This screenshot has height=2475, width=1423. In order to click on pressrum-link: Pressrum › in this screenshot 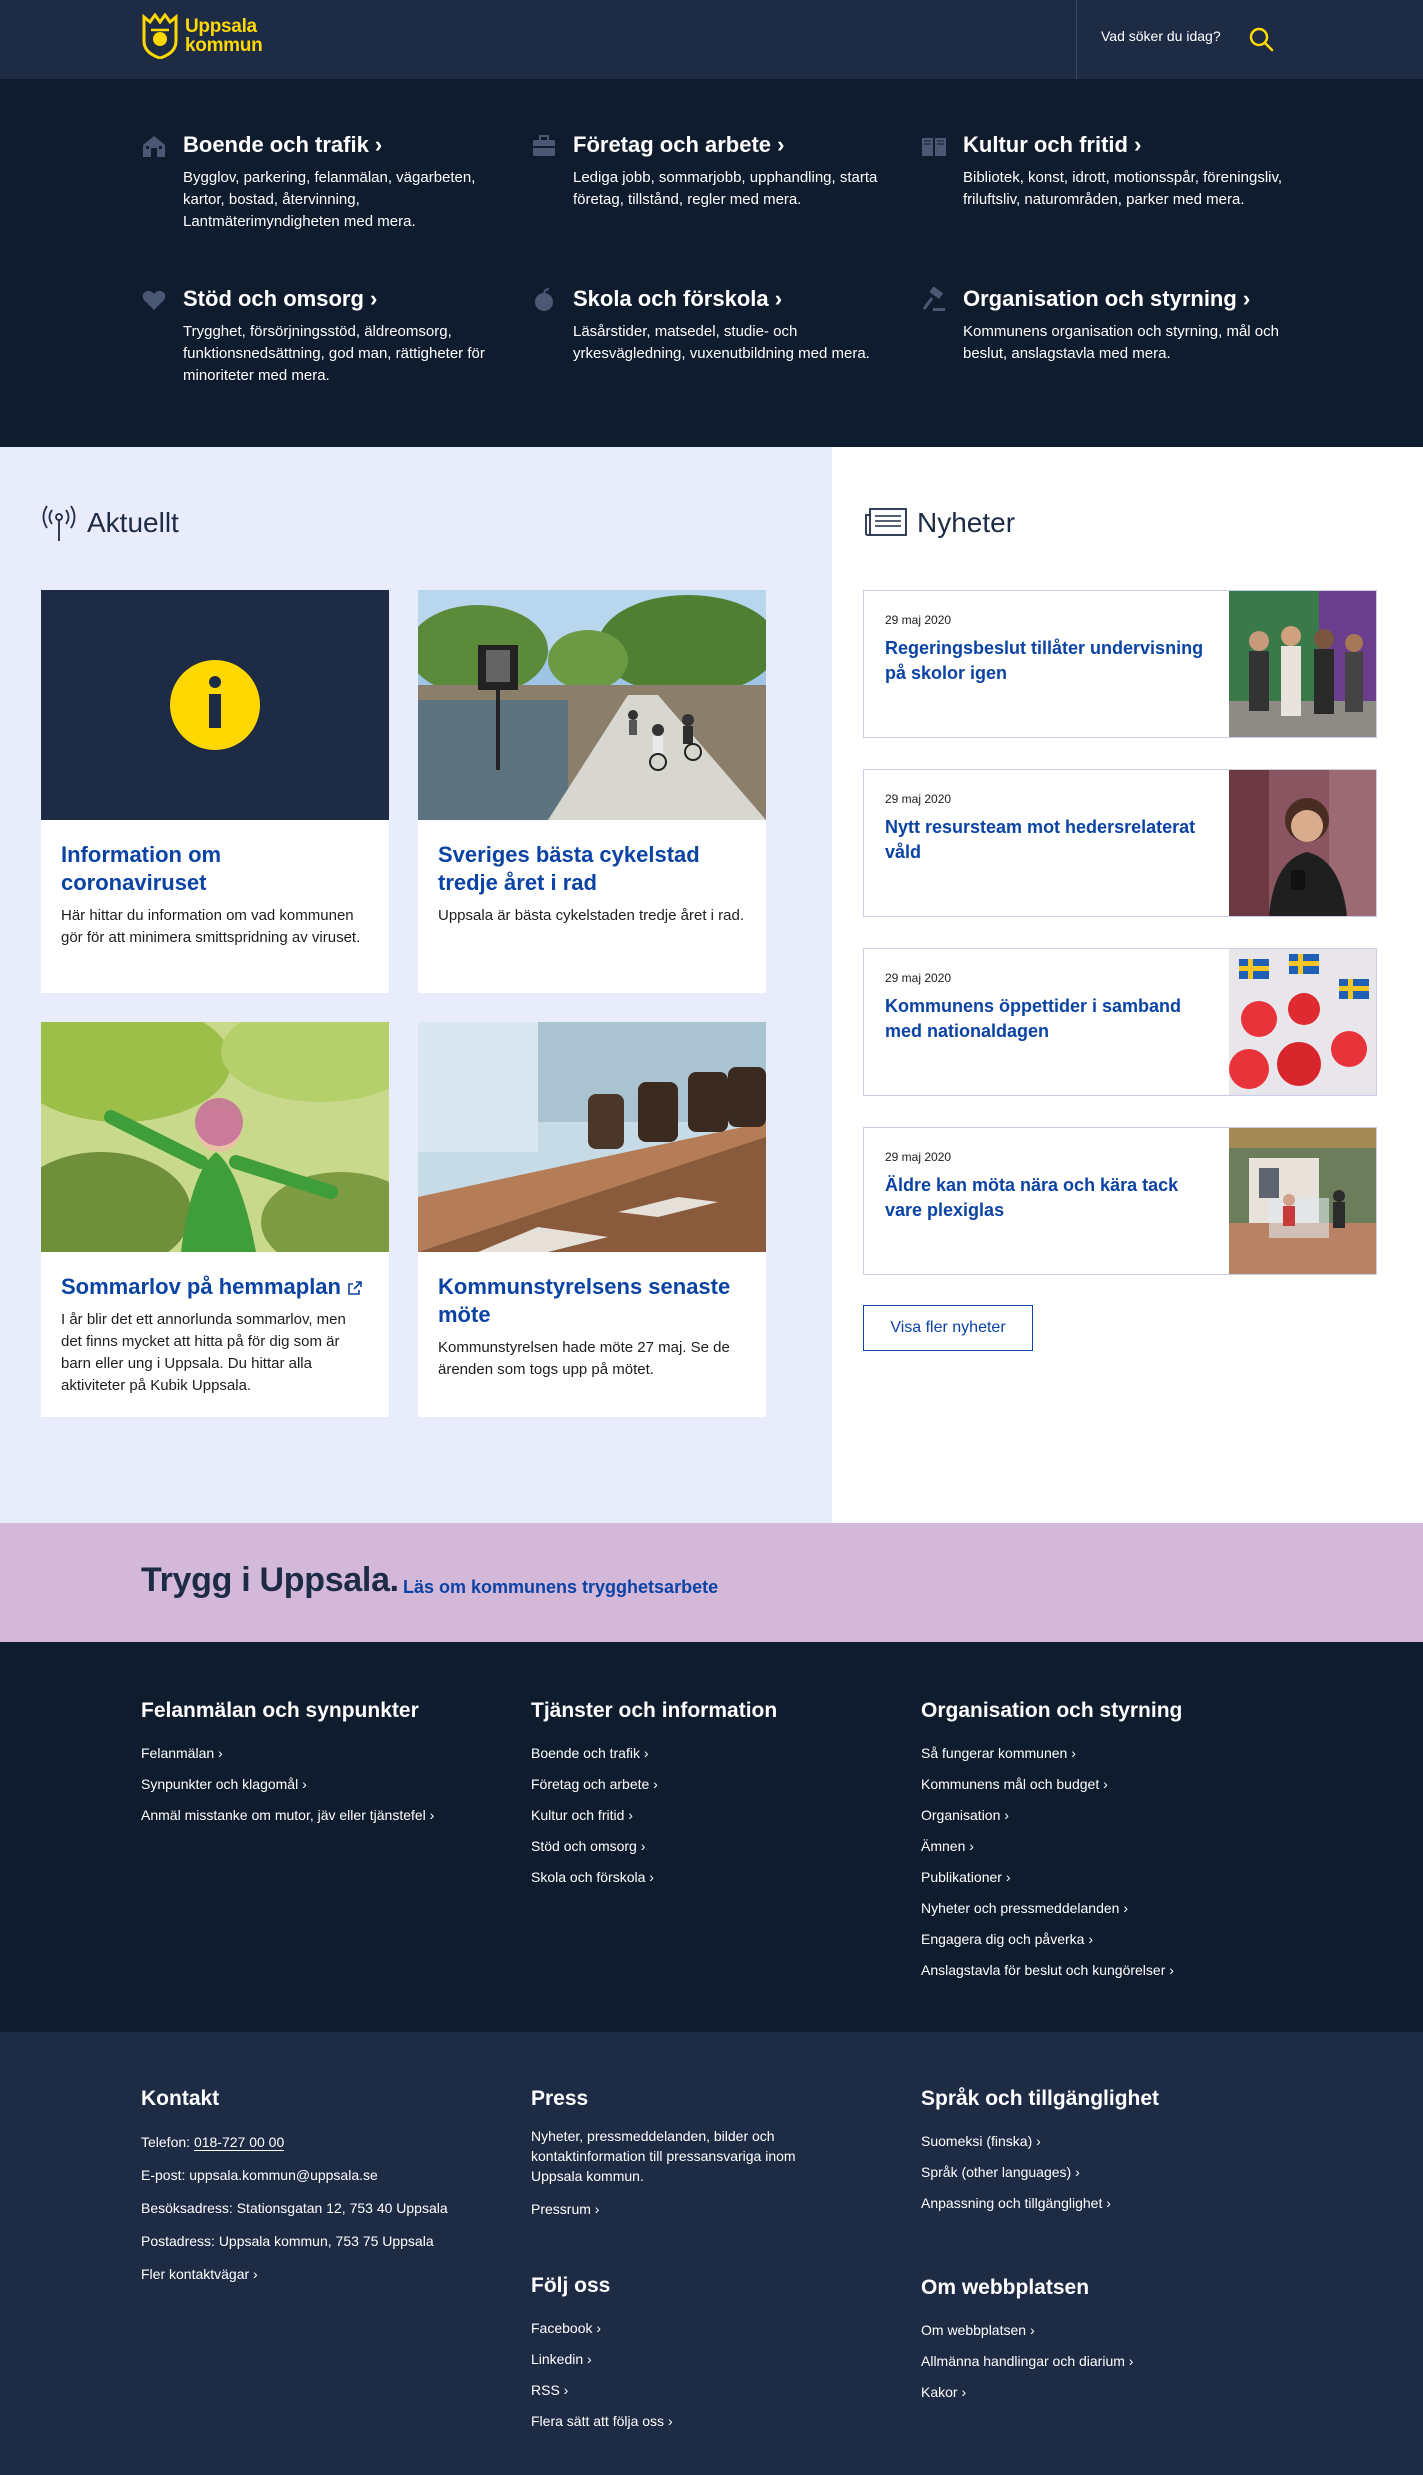, I will do `click(565, 2209)`.